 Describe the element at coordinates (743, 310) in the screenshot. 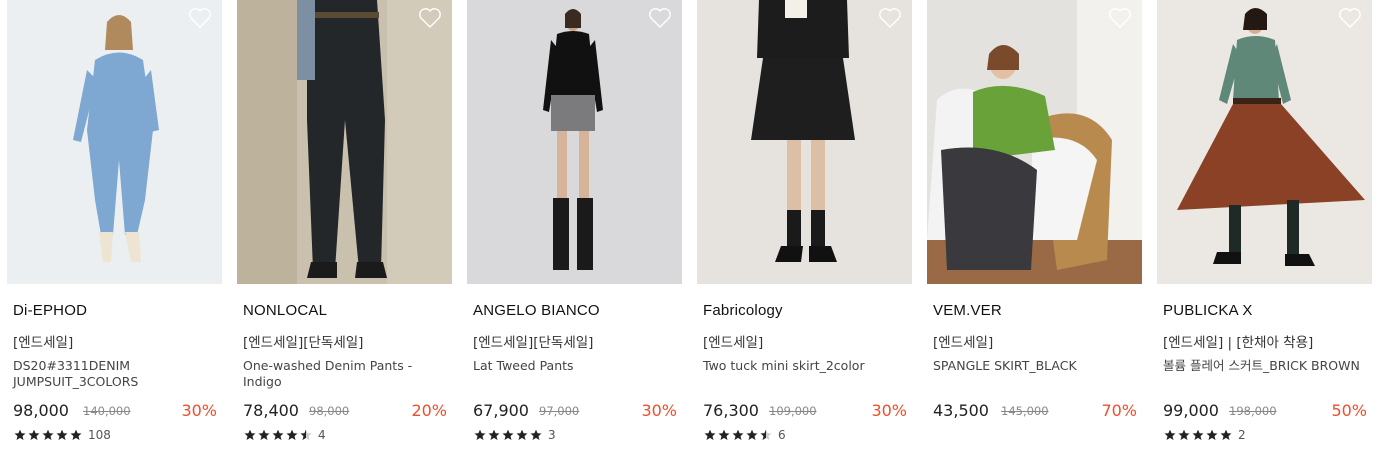

I see `brand-name: Fabricology` at that location.